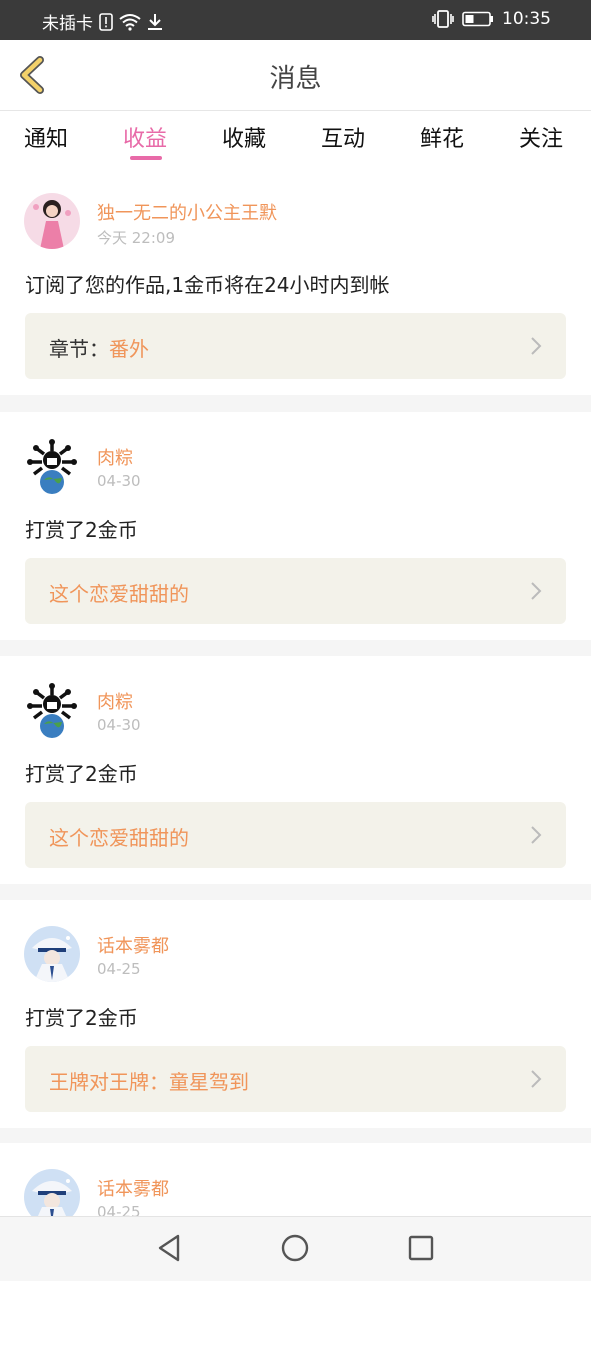  I want to click on tab-following: 关注, so click(541, 137).